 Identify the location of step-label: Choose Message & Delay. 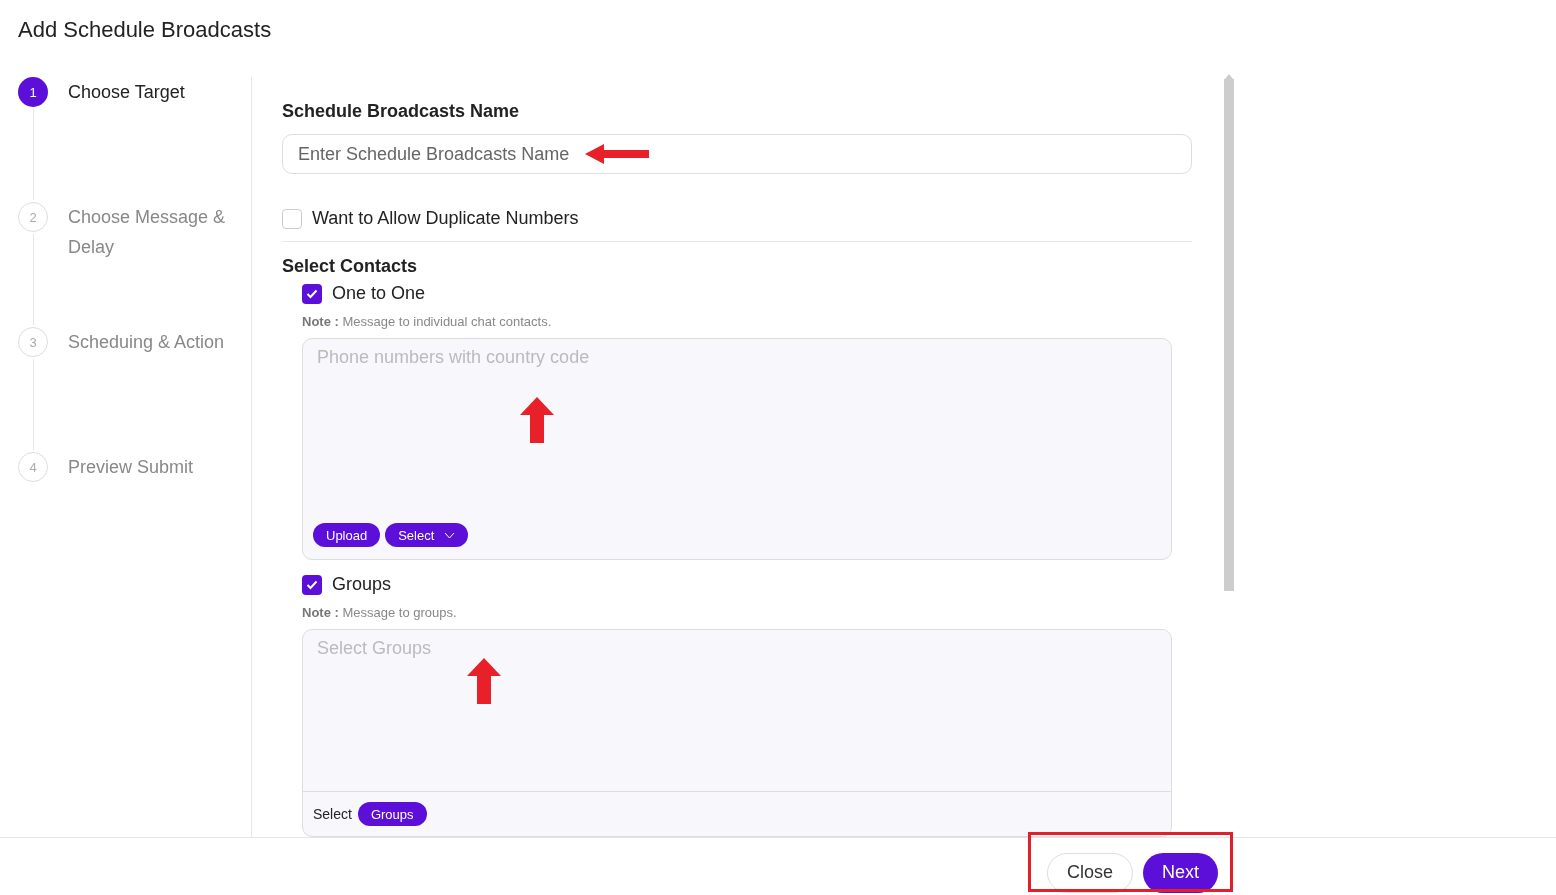
(148, 264).